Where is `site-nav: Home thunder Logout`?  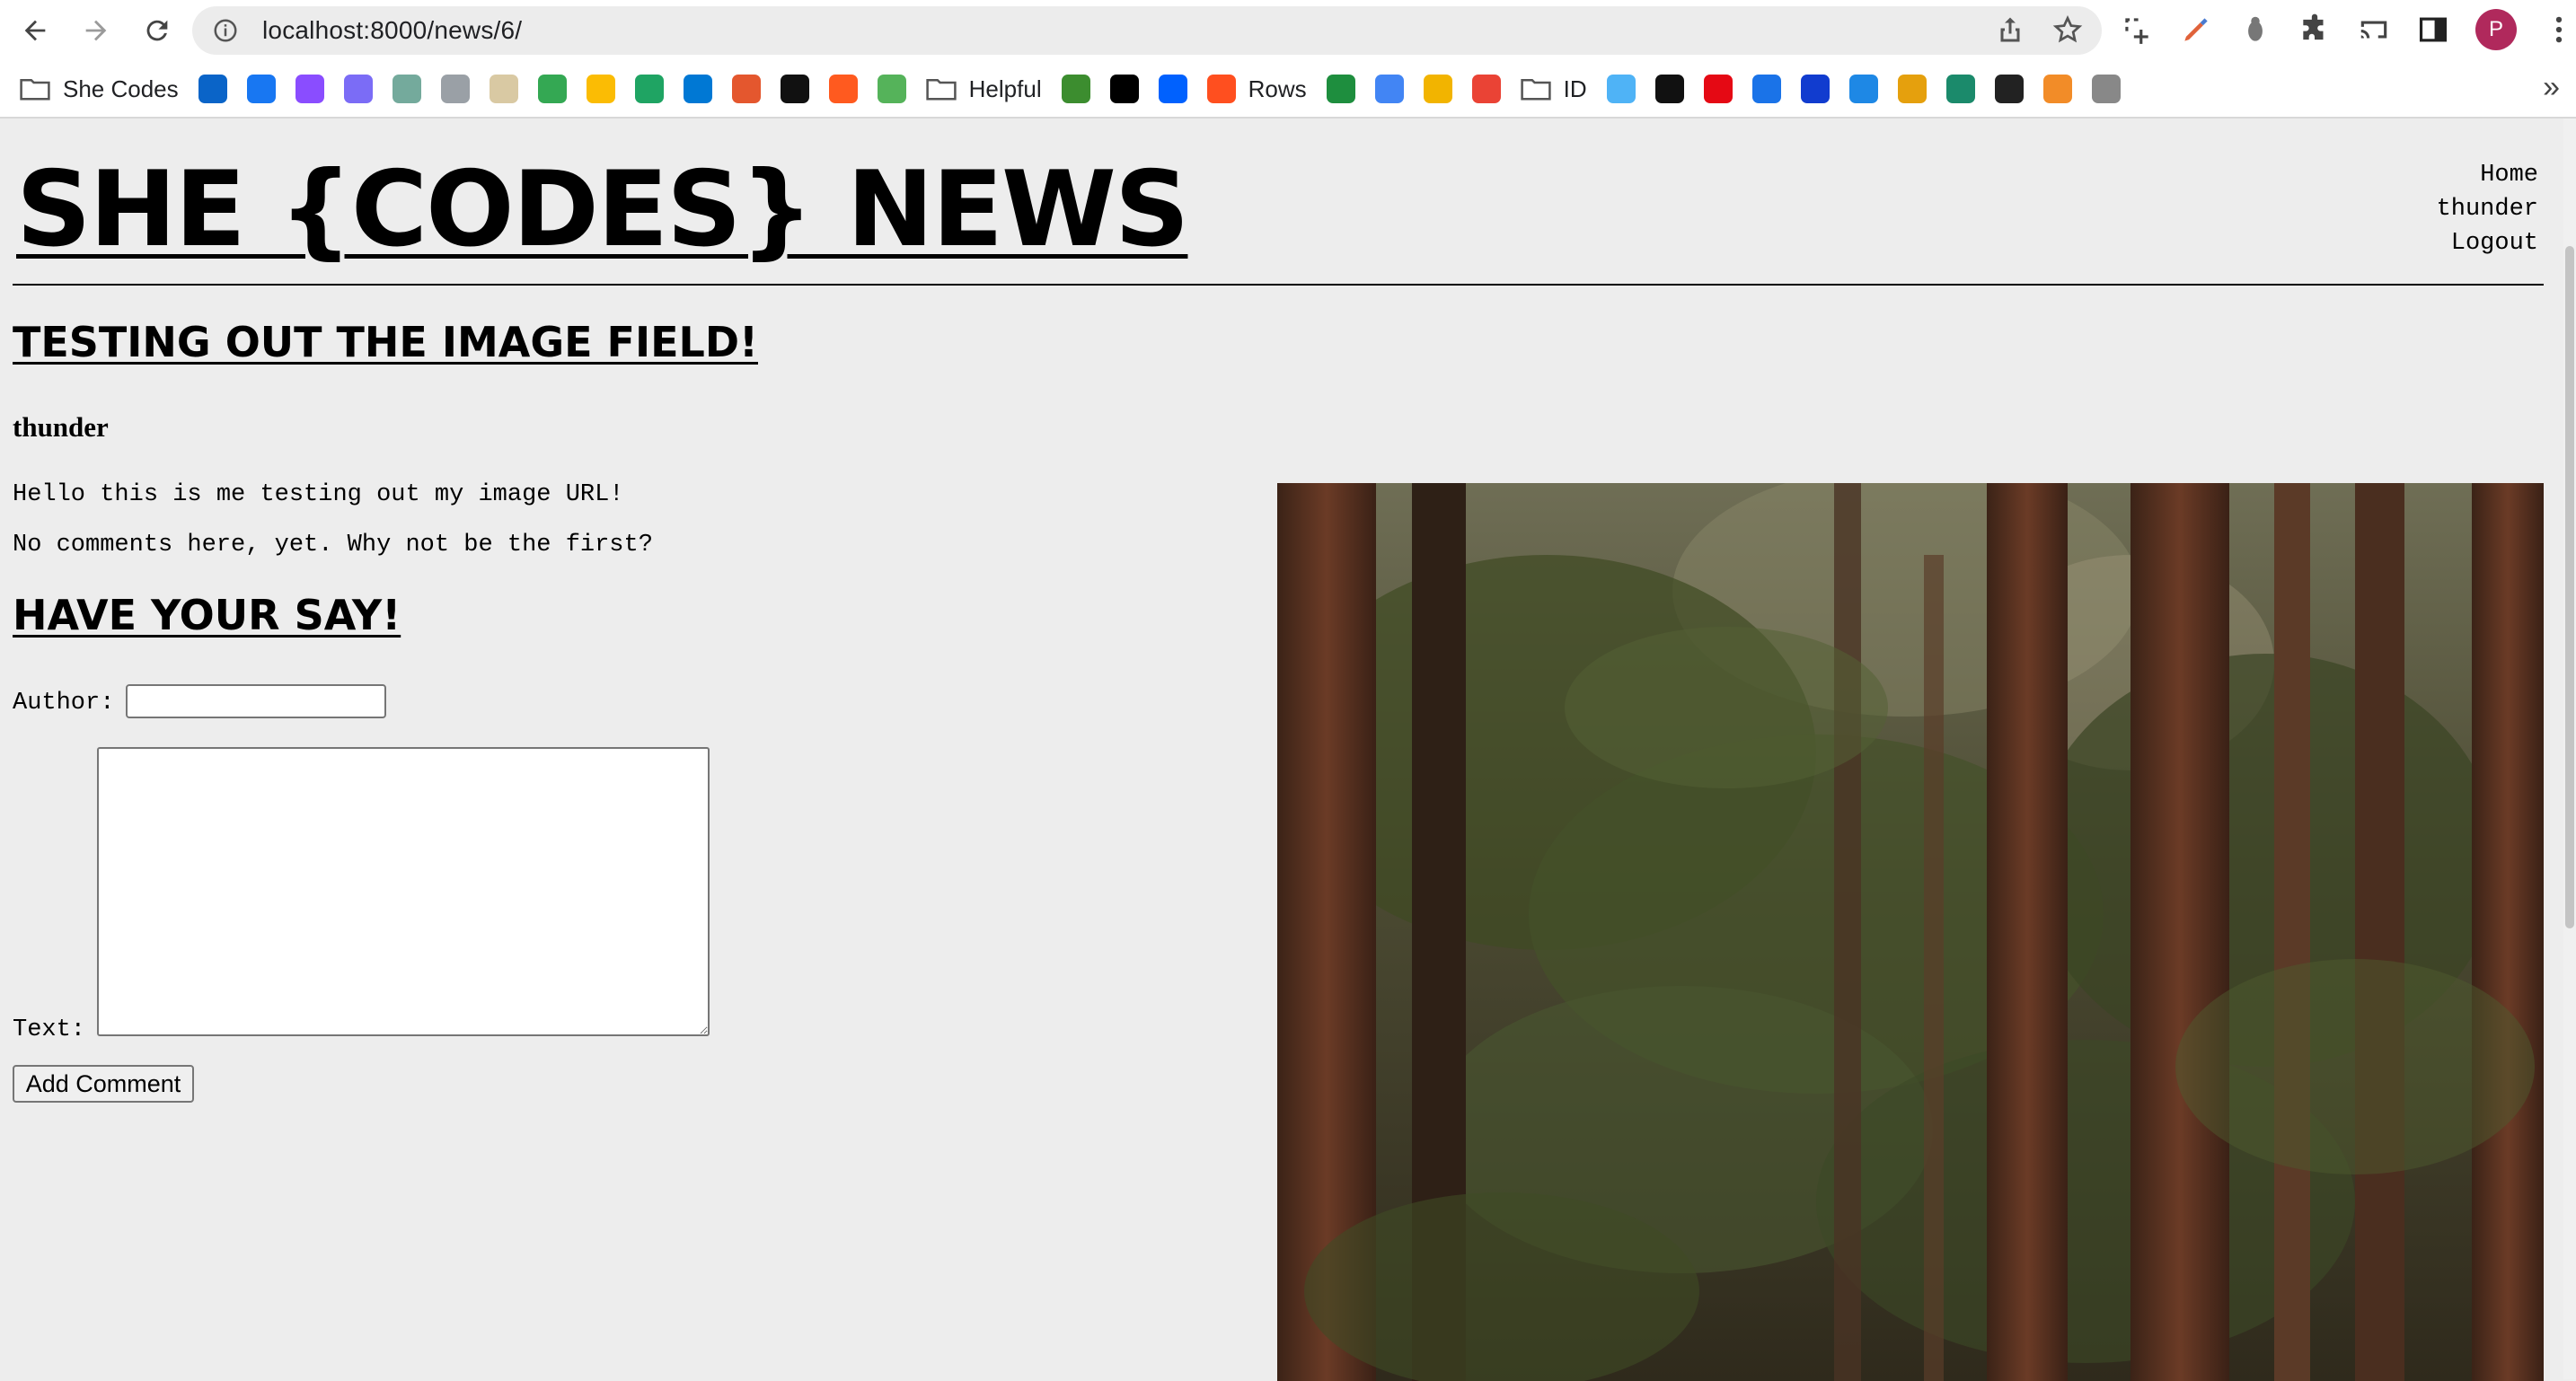
site-nav: Home thunder Logout is located at coordinates (2487, 209).